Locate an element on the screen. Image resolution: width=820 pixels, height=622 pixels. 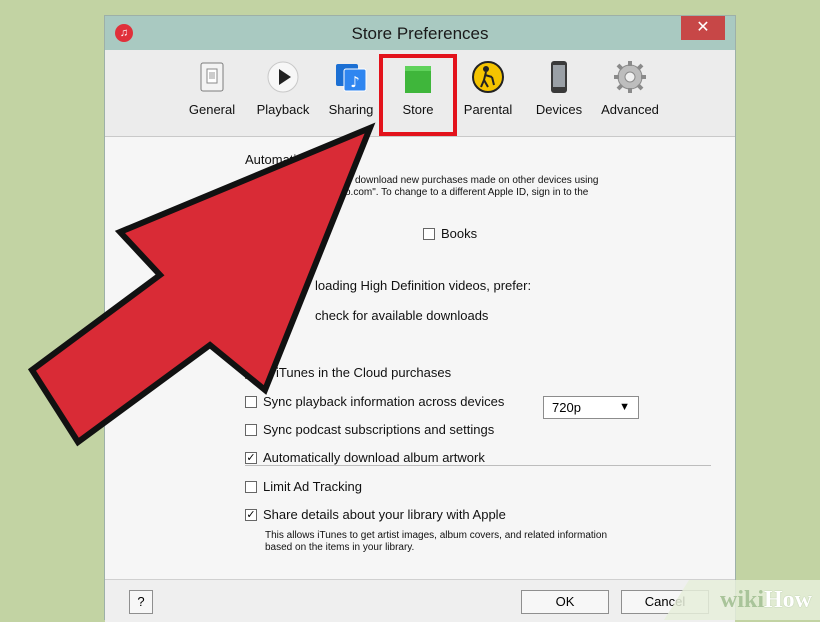
watermark-wiki: wiki is located at coordinates (741, 600).